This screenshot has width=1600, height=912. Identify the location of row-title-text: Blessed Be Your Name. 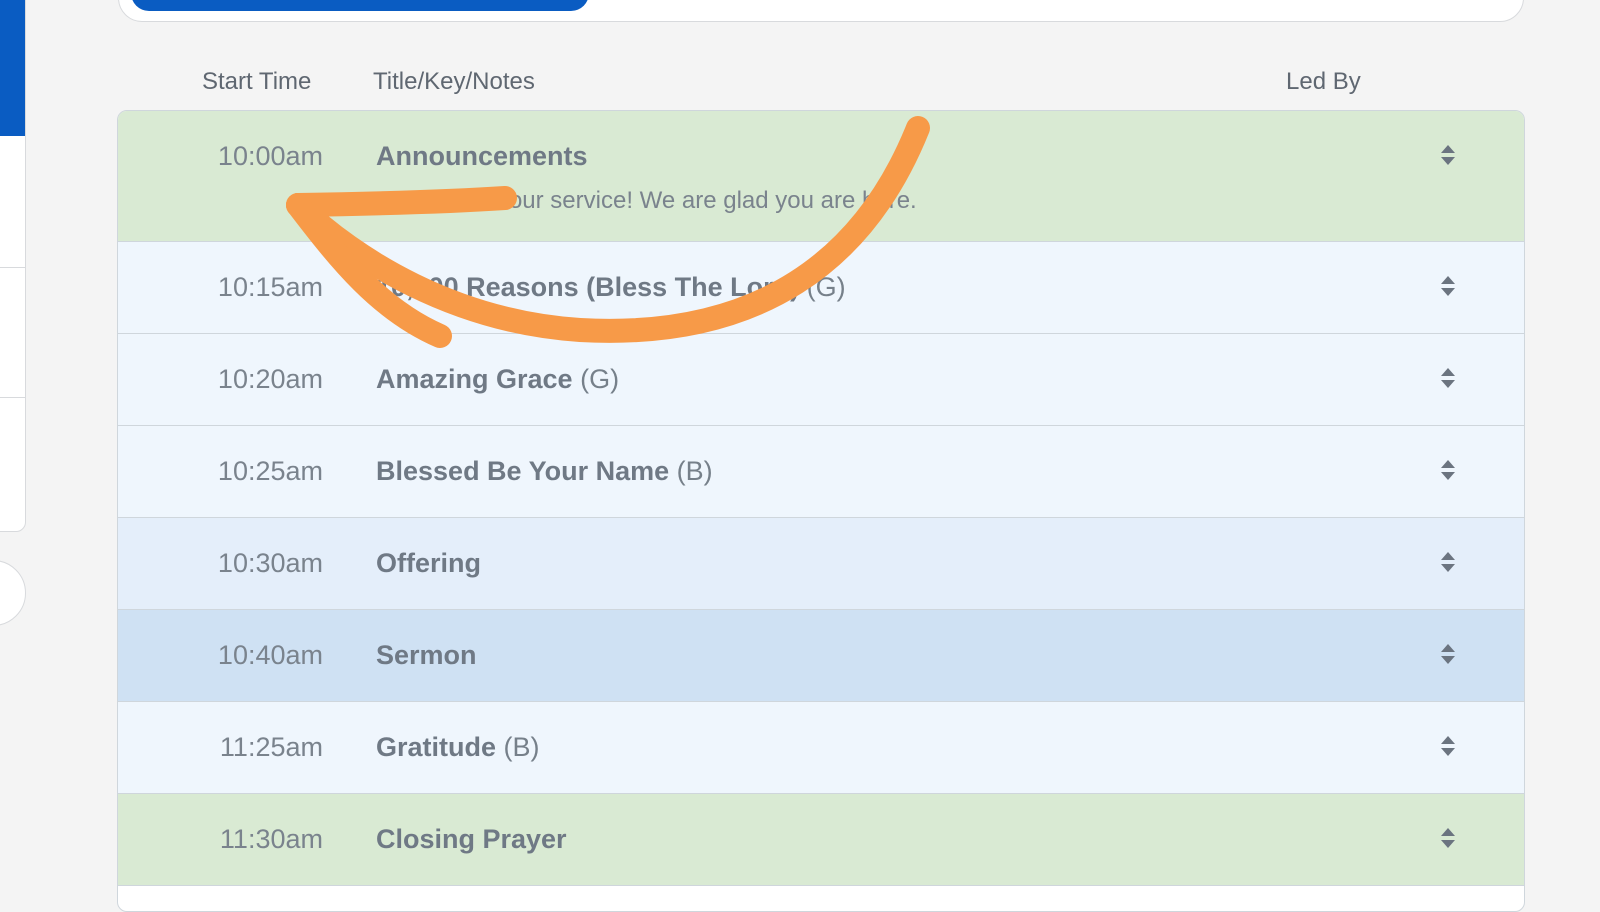
(523, 471).